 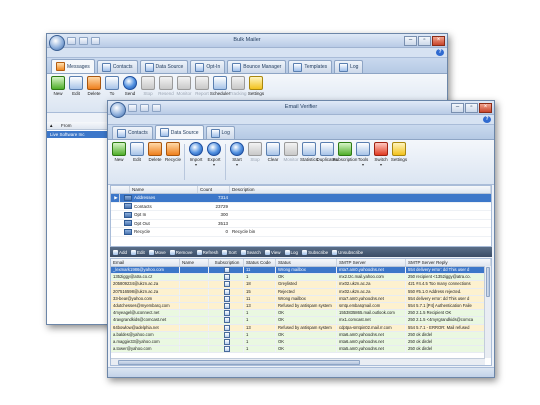 What do you see at coordinates (260, 327) in the screenshot?
I see `cell-code: 13` at bounding box center [260, 327].